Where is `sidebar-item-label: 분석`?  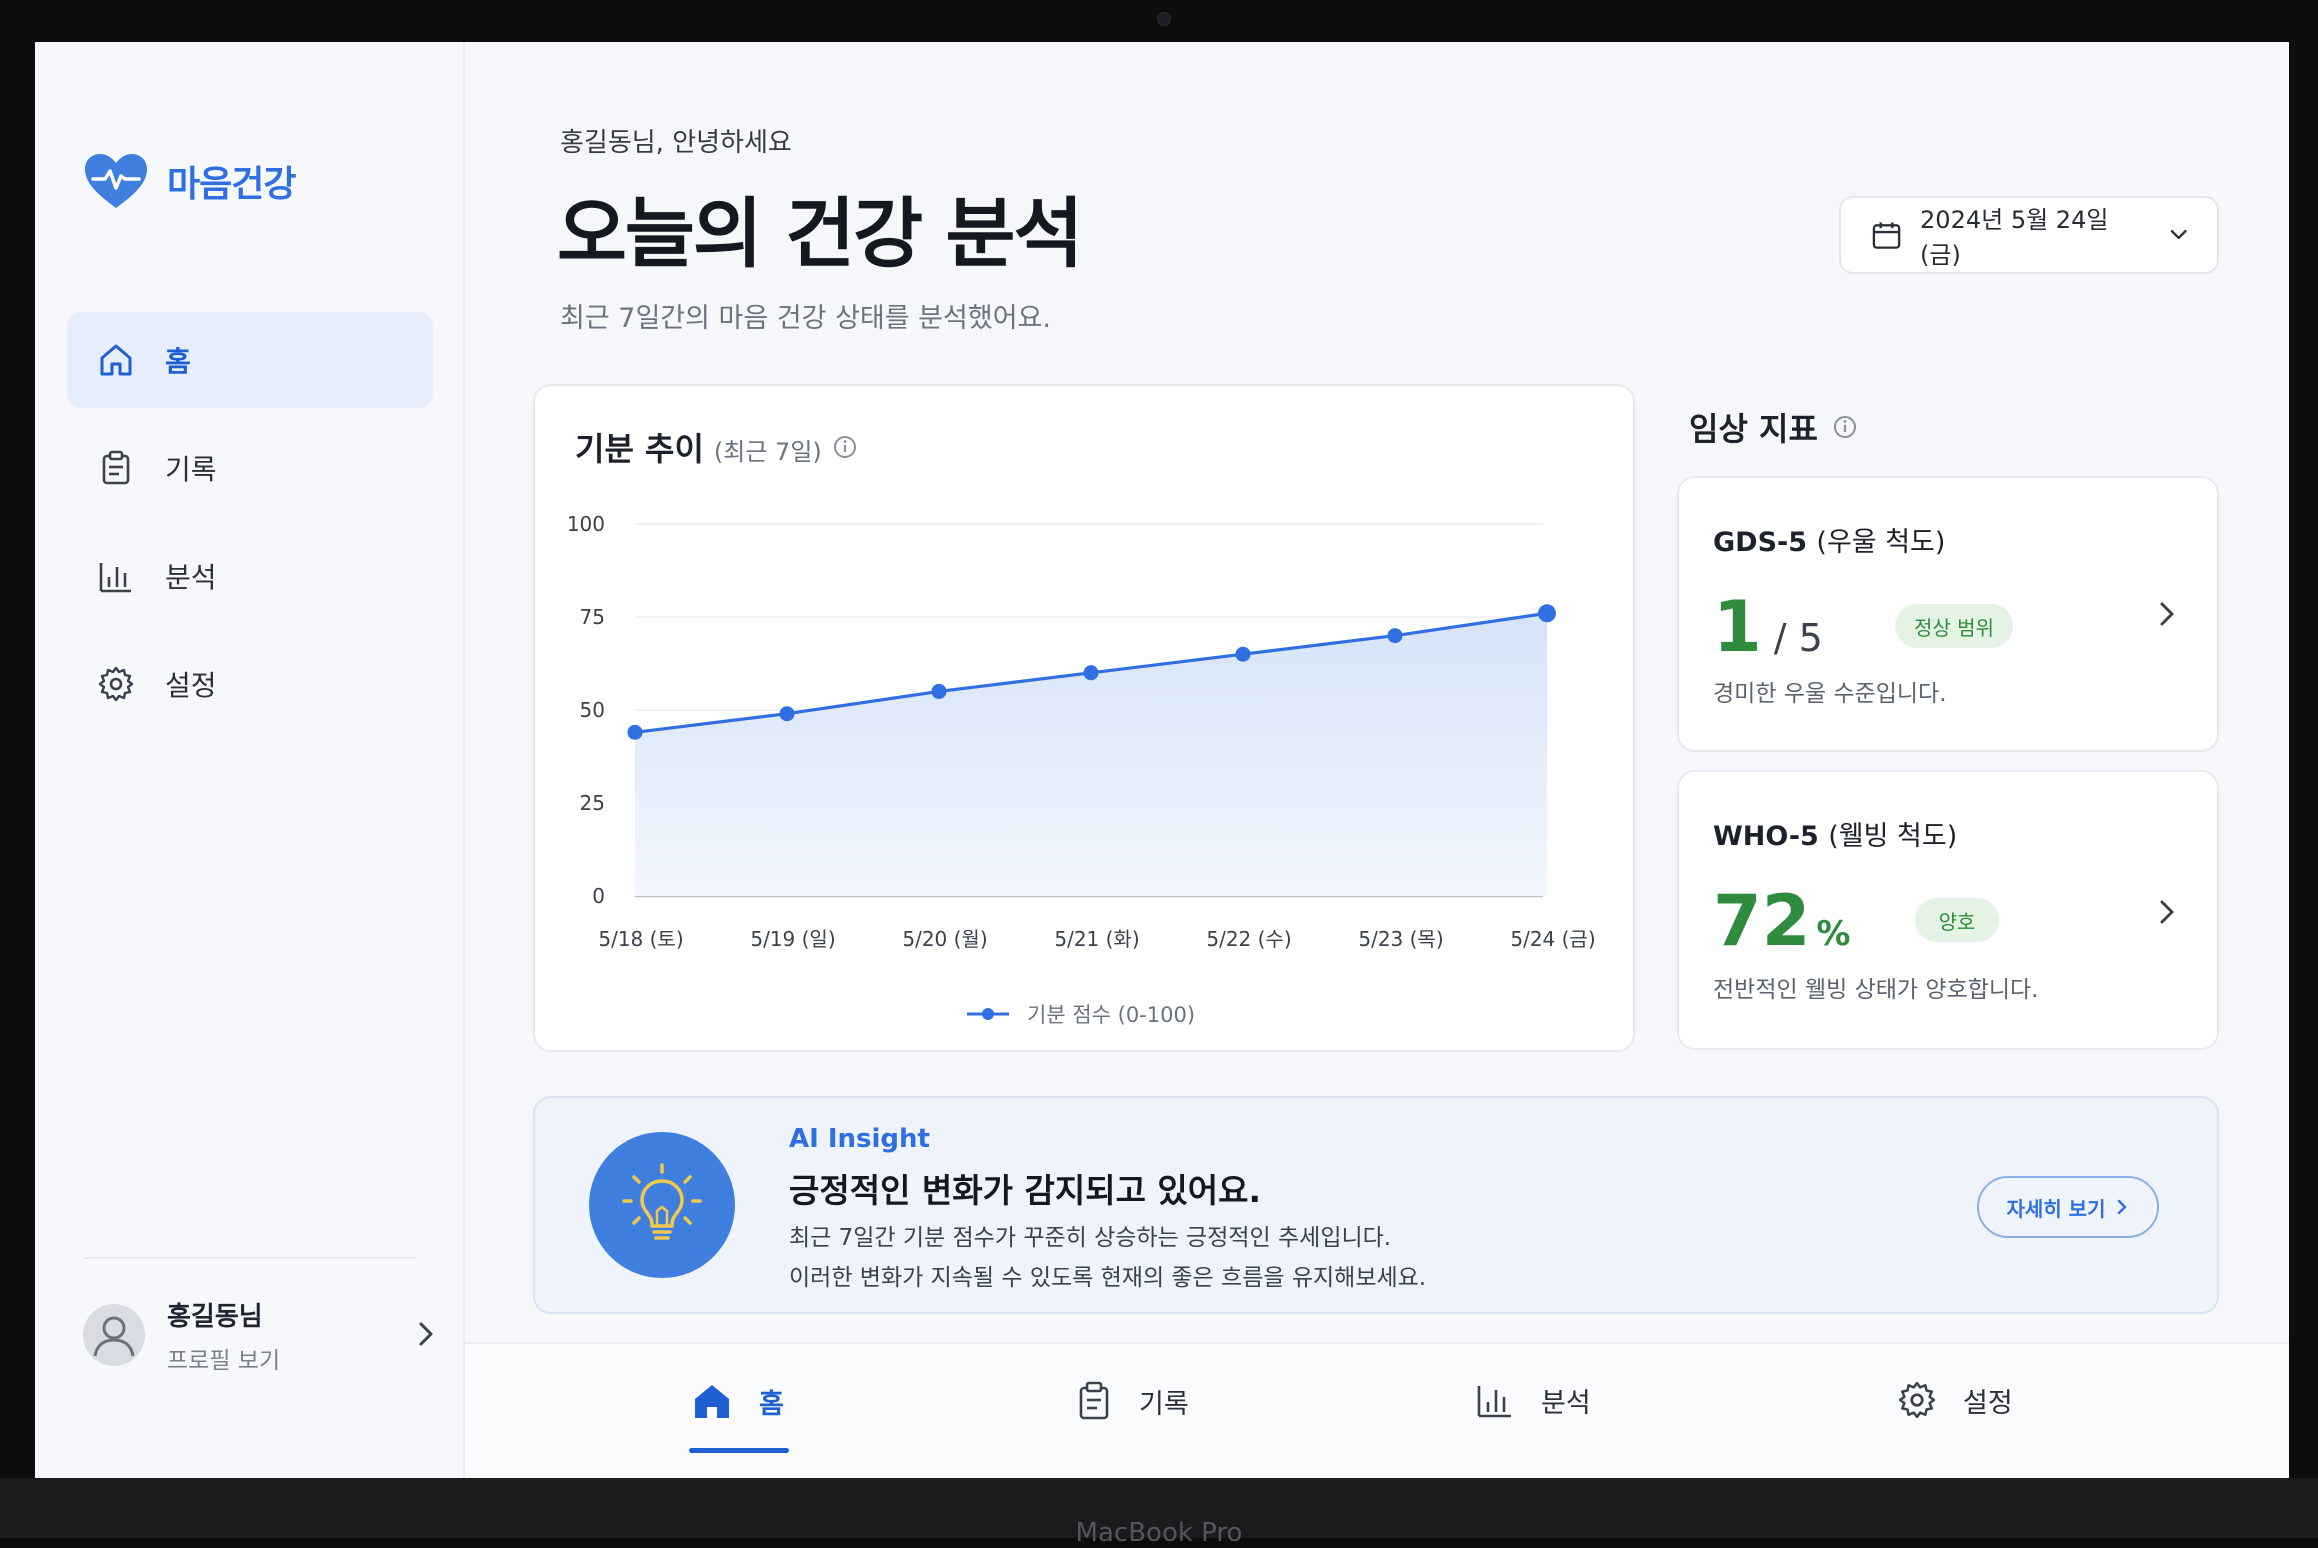
sidebar-item-label: 분석 is located at coordinates (191, 577).